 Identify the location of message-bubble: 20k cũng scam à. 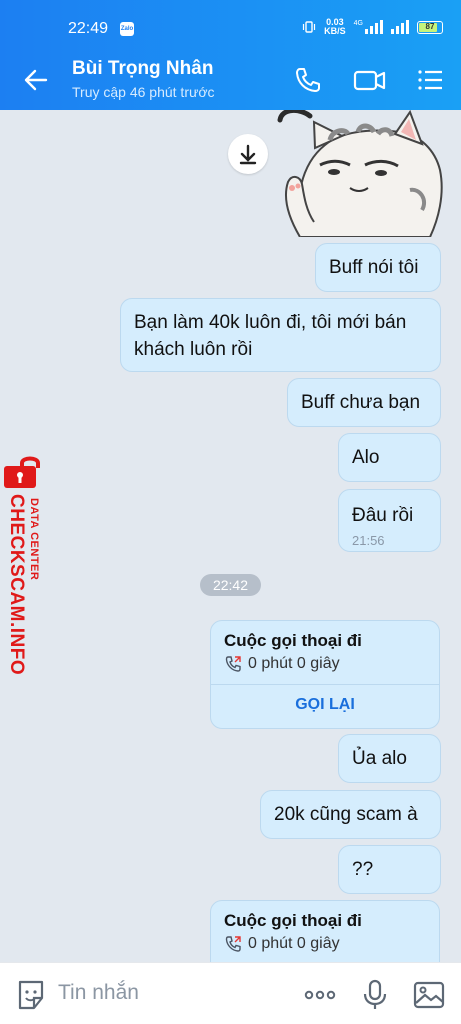
(350, 814).